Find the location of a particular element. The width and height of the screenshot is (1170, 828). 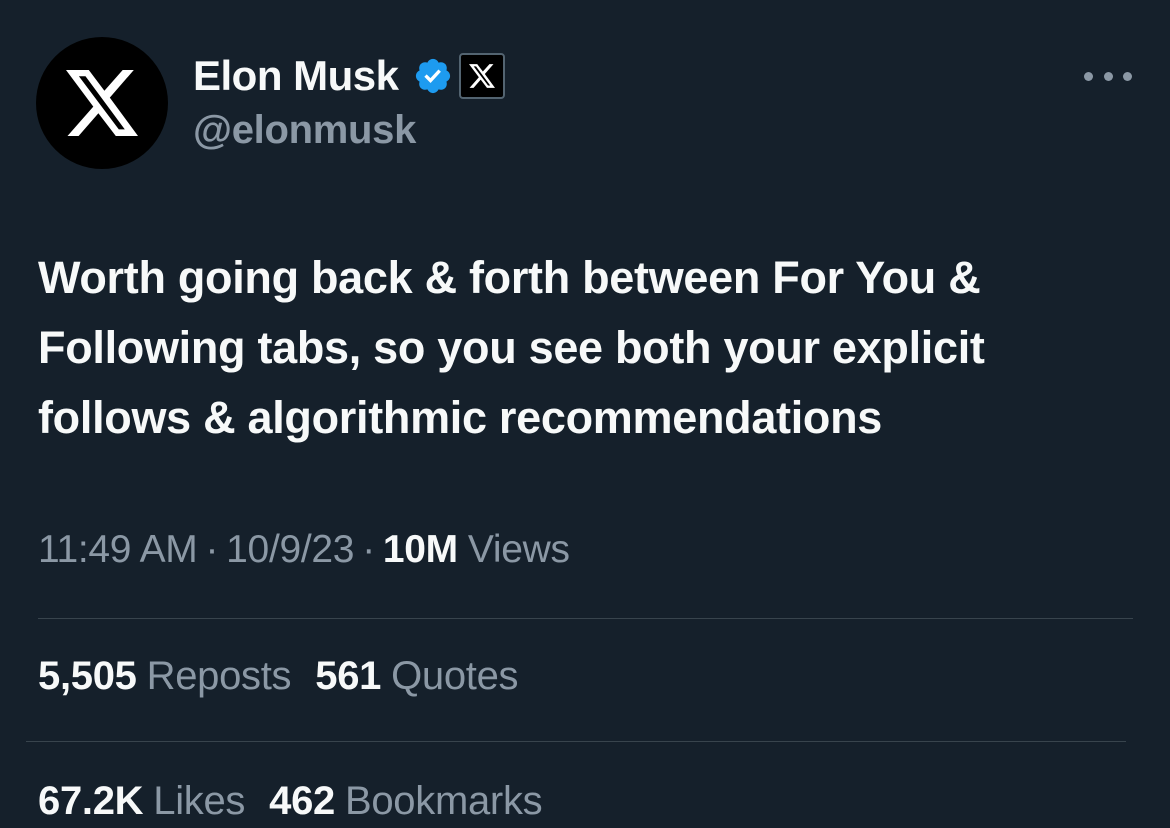

author-display-name: Elon Musk is located at coordinates (296, 76).